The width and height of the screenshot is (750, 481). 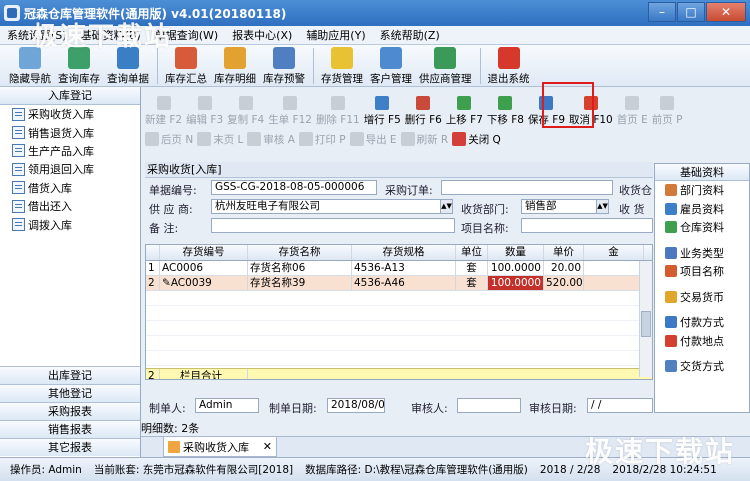 I want to click on doc-toolbar-button-row2-5: 刷新 R, so click(x=424, y=139).